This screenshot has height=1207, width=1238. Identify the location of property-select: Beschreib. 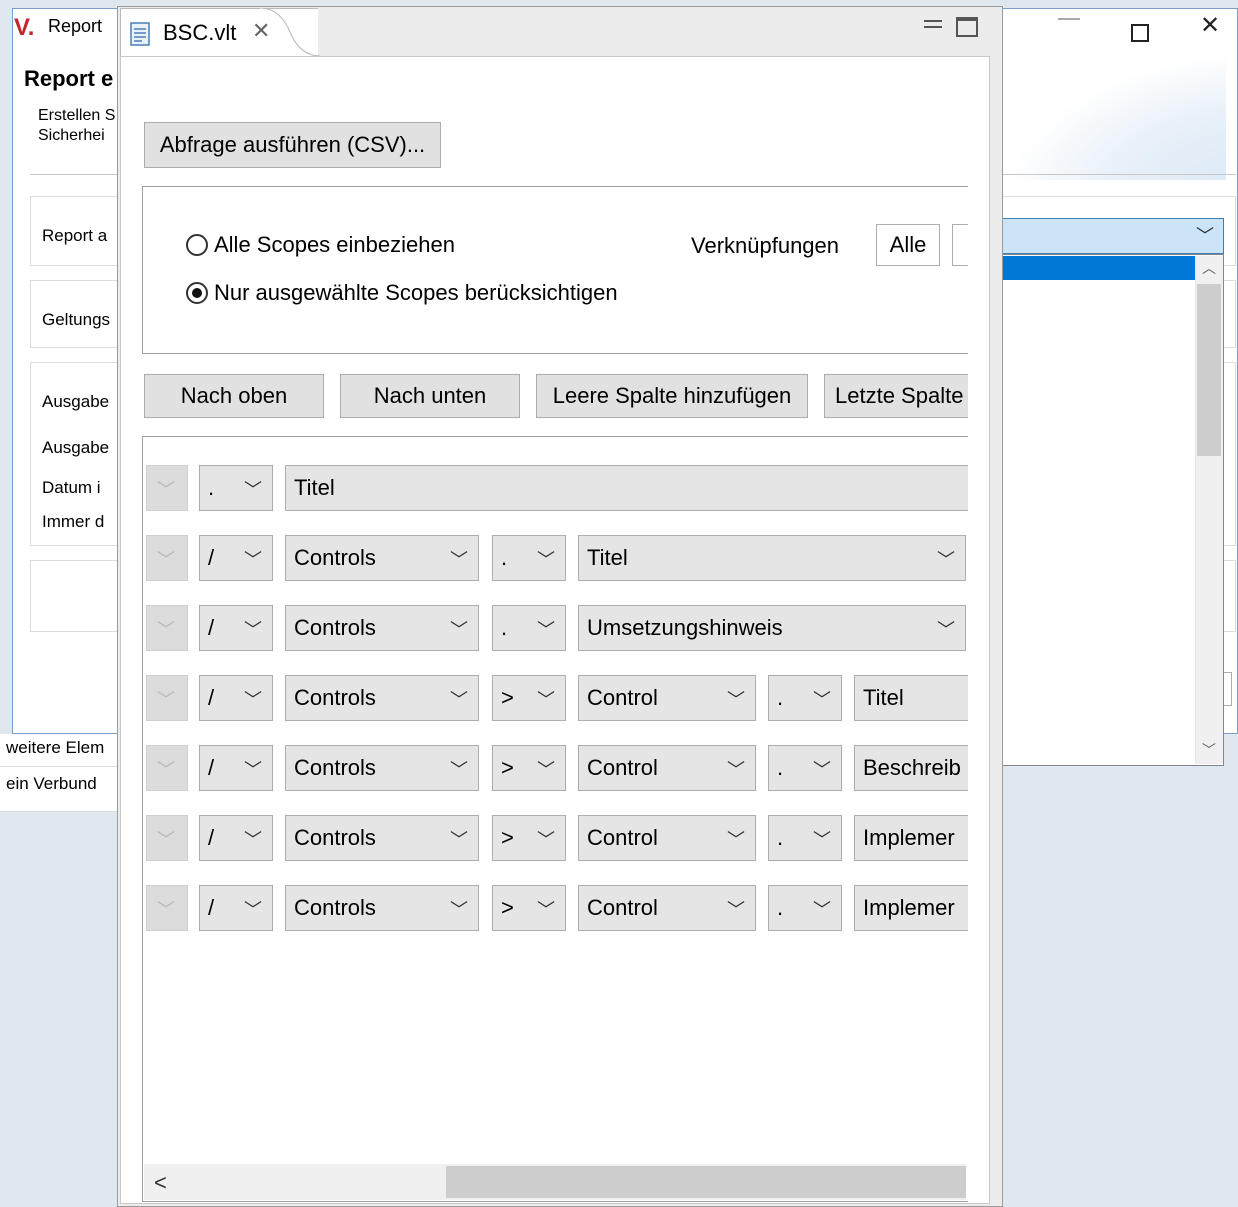
(911, 768).